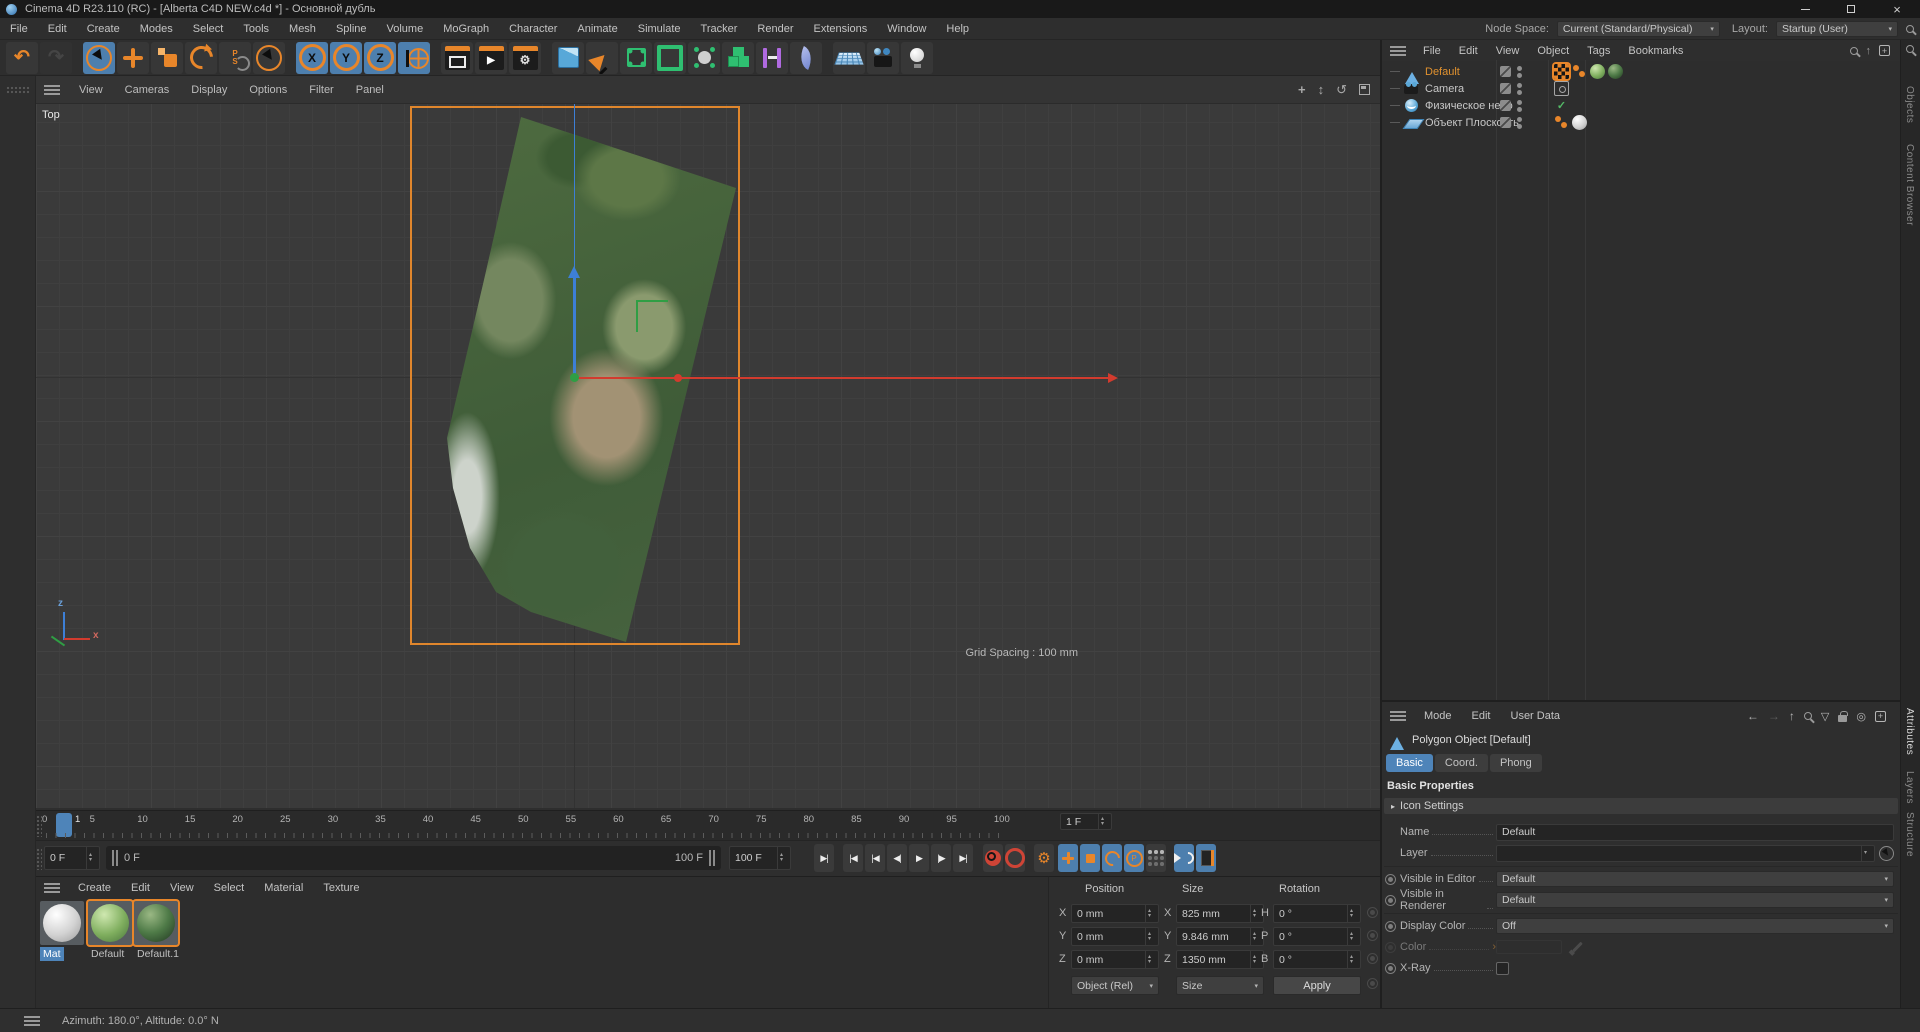  What do you see at coordinates (849, 57) in the screenshot?
I see `environment-floor-button` at bounding box center [849, 57].